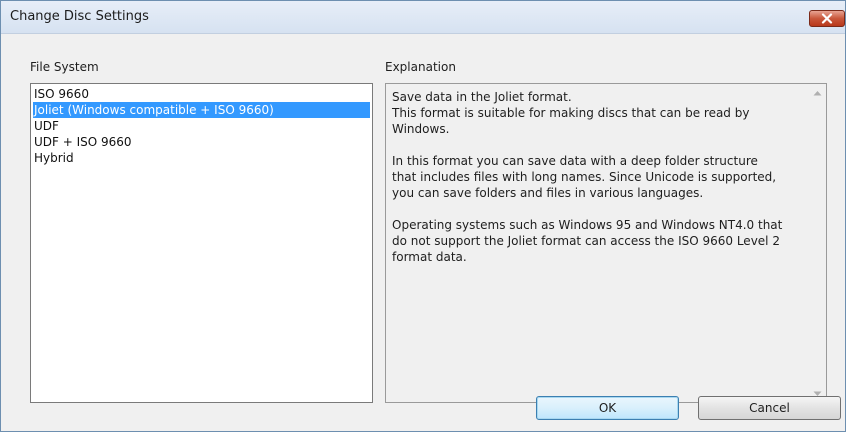 This screenshot has height=432, width=846. I want to click on list-item-joliet: Joliet (Windows compatible + ISO 9660), so click(201, 110).